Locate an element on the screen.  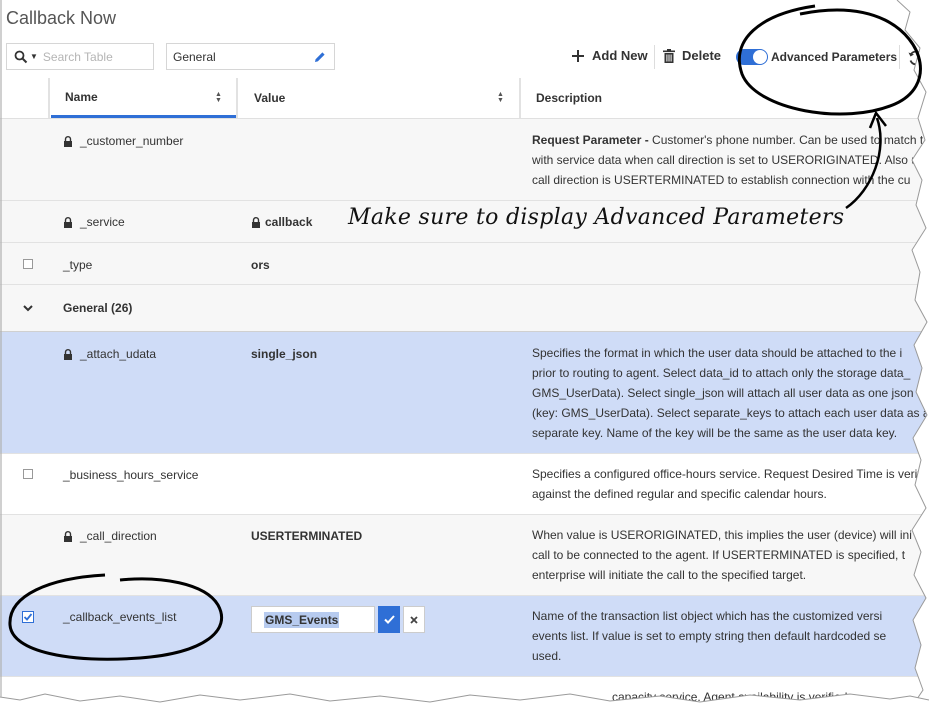
advanced-parameters-label: Advanced Parameters is located at coordinates (834, 57).